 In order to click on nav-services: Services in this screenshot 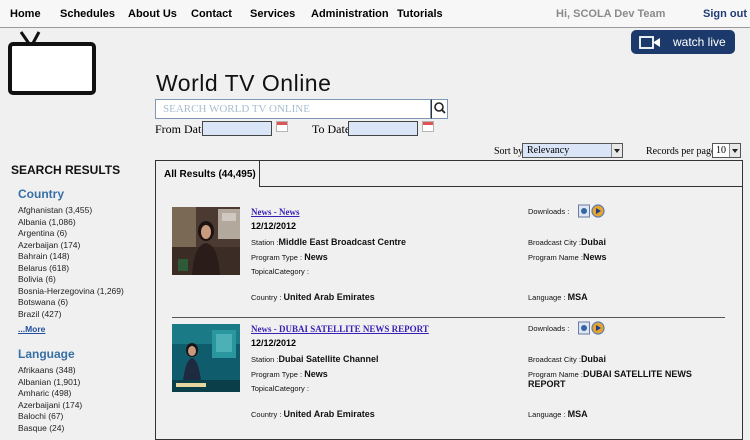, I will do `click(272, 14)`.